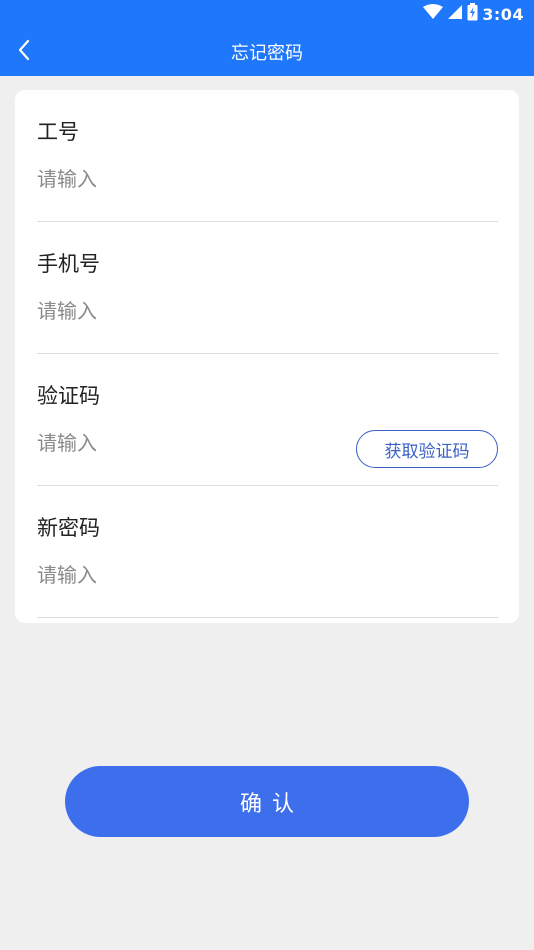 This screenshot has height=950, width=534. I want to click on new-password-label: 新密码, so click(68, 528).